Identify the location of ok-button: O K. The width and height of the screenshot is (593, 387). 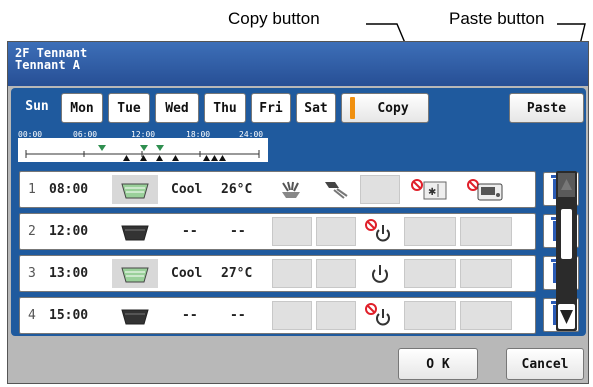
(438, 364).